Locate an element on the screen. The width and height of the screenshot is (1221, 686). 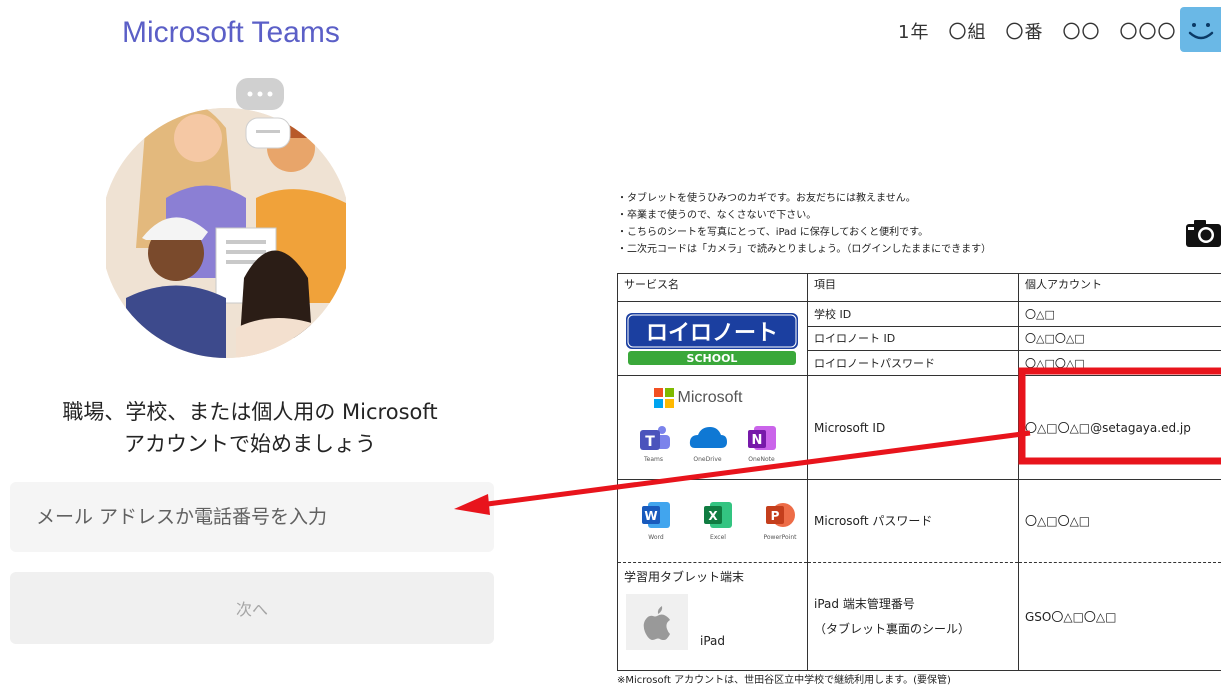
teams-icon: T is located at coordinates (654, 437).